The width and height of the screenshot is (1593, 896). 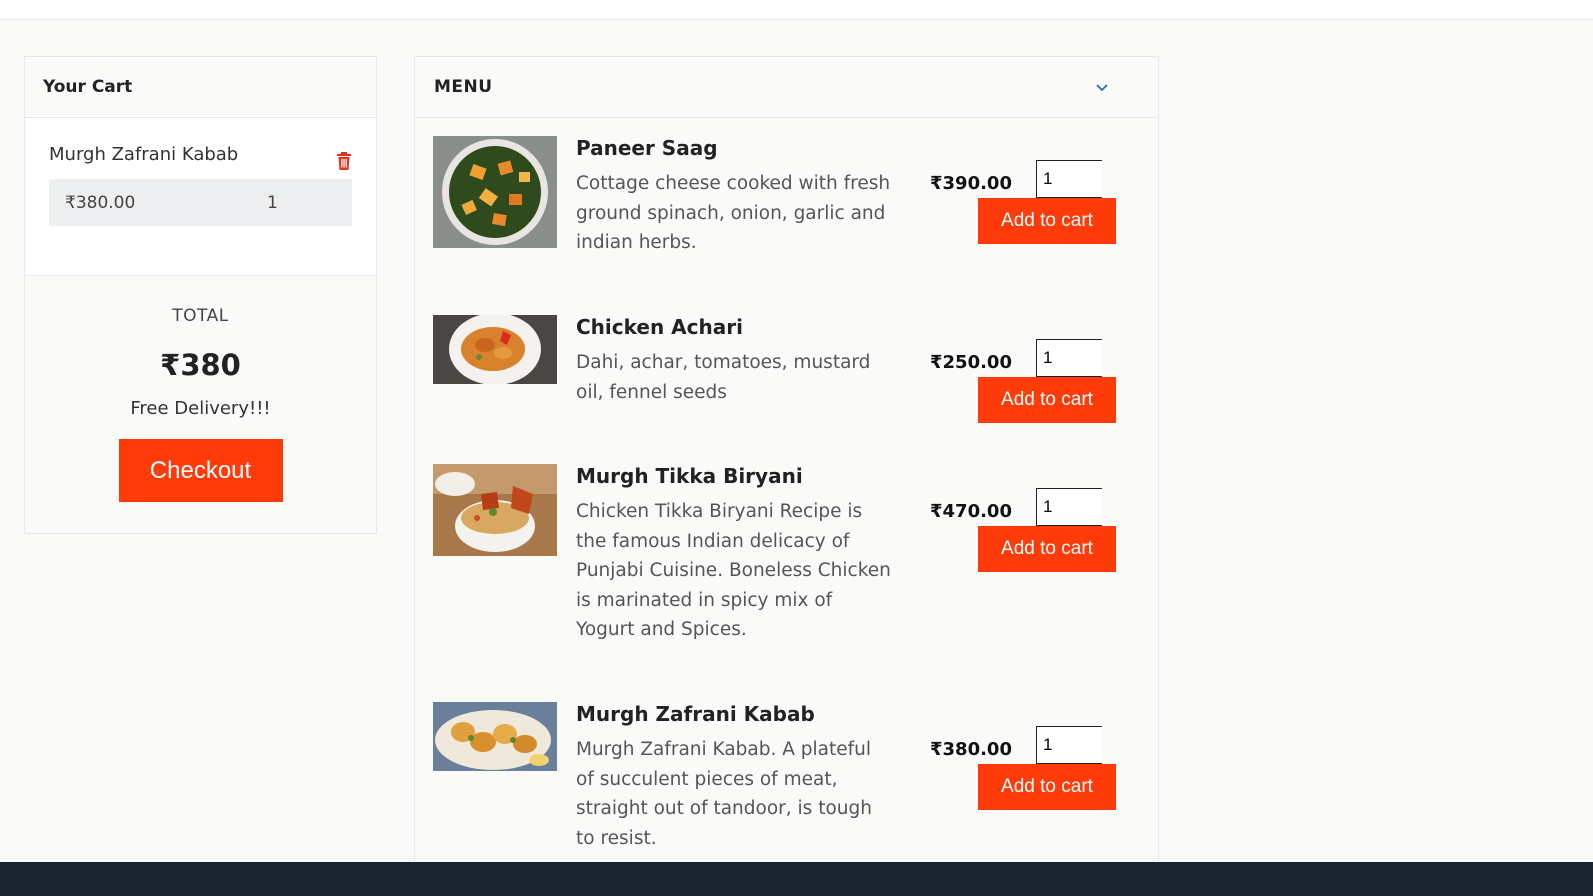 What do you see at coordinates (200, 202) in the screenshot?
I see `cart-item-row: ₹380.00 1` at bounding box center [200, 202].